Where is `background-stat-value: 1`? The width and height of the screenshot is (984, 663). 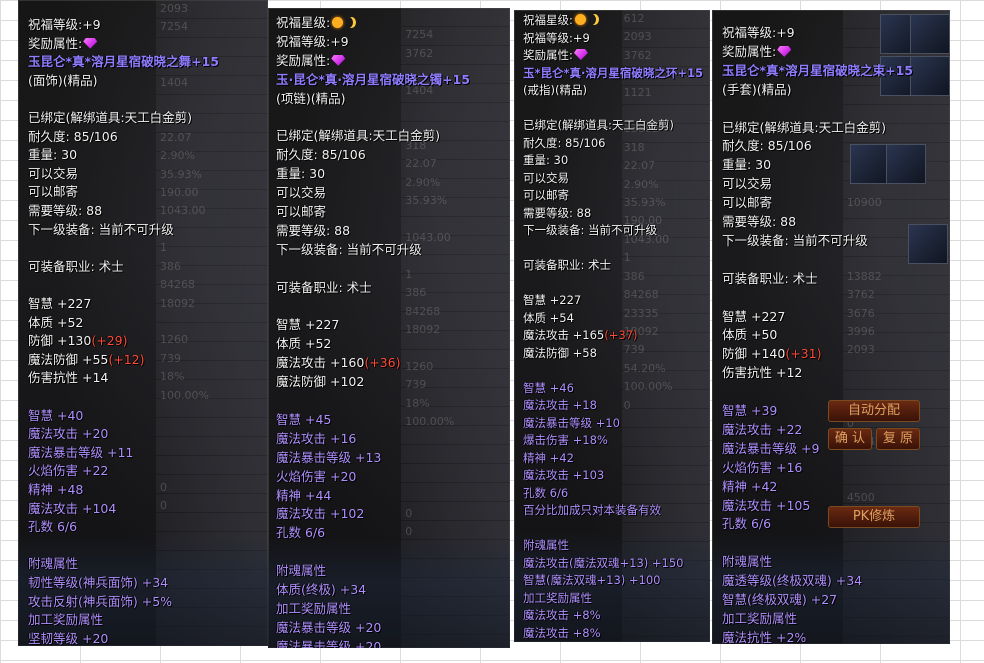
background-stat-value: 1 is located at coordinates (163, 248).